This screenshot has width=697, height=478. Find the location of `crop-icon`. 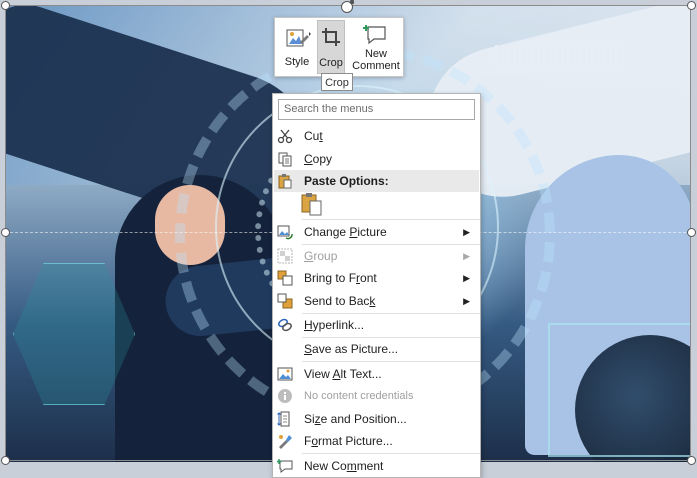

crop-icon is located at coordinates (331, 37).